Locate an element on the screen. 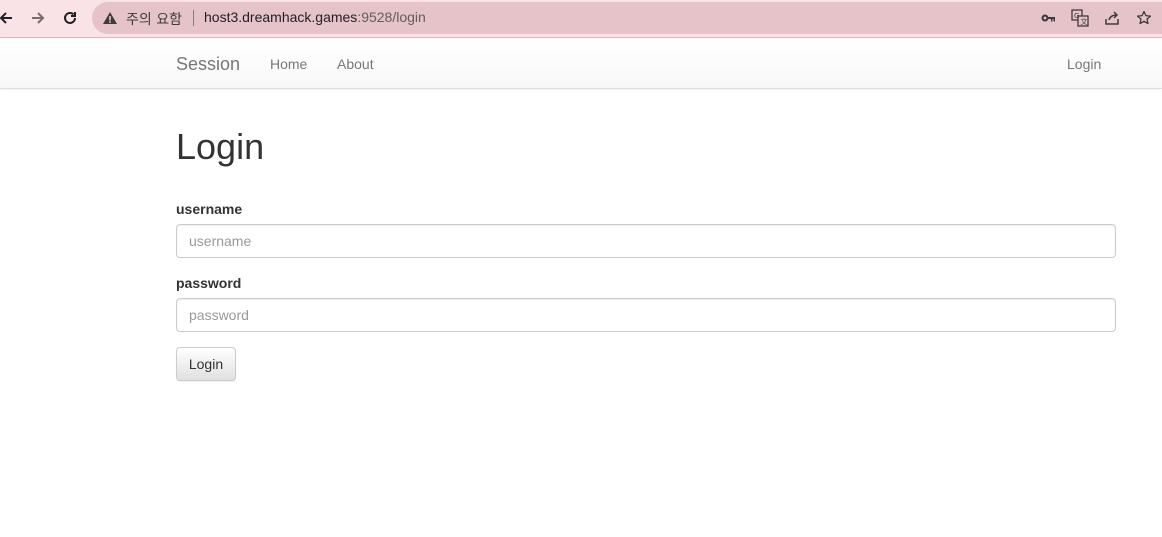 The height and width of the screenshot is (537, 1162). login-button: Login is located at coordinates (206, 364).